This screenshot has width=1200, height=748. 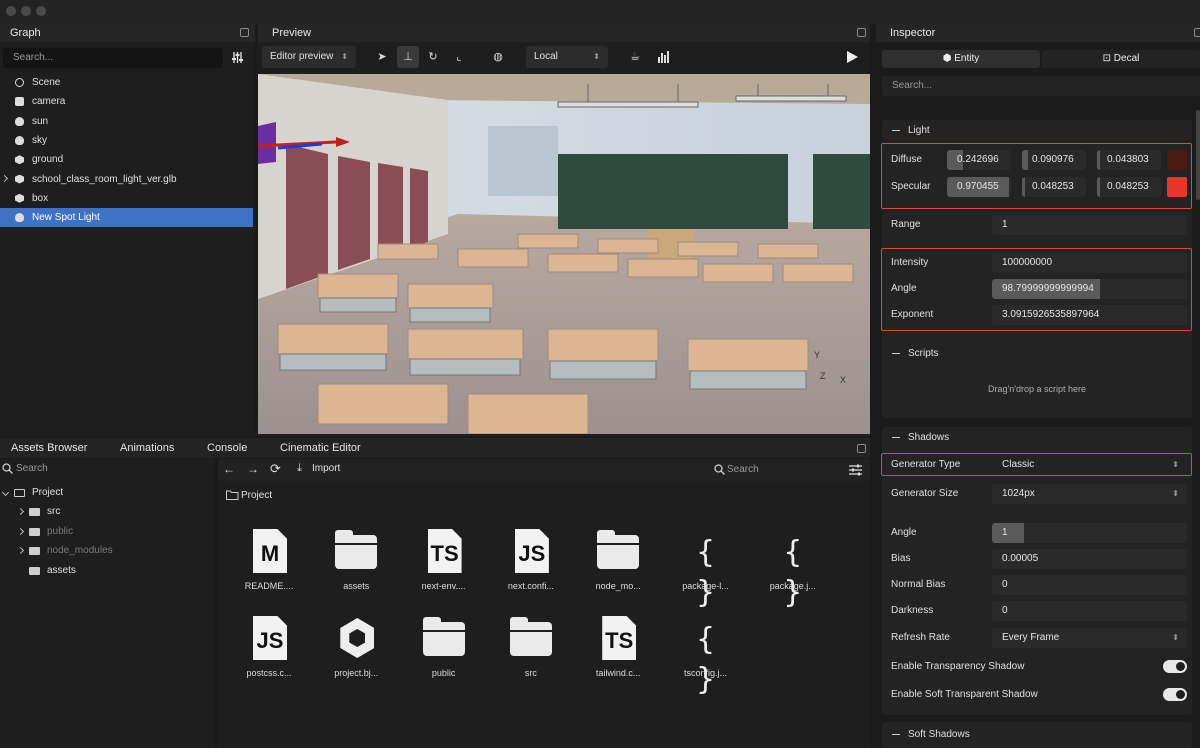 What do you see at coordinates (320, 448) in the screenshot?
I see `tab-cinematic-editor: Cinematic Editor` at bounding box center [320, 448].